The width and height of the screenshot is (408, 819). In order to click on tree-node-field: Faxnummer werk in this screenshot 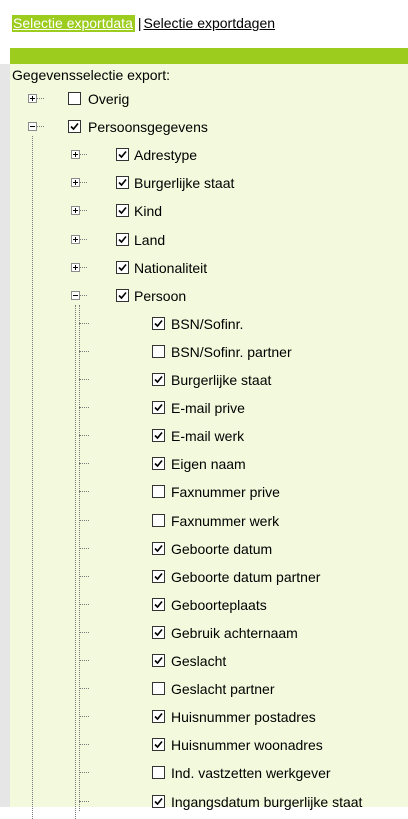, I will do `click(209, 521)`.